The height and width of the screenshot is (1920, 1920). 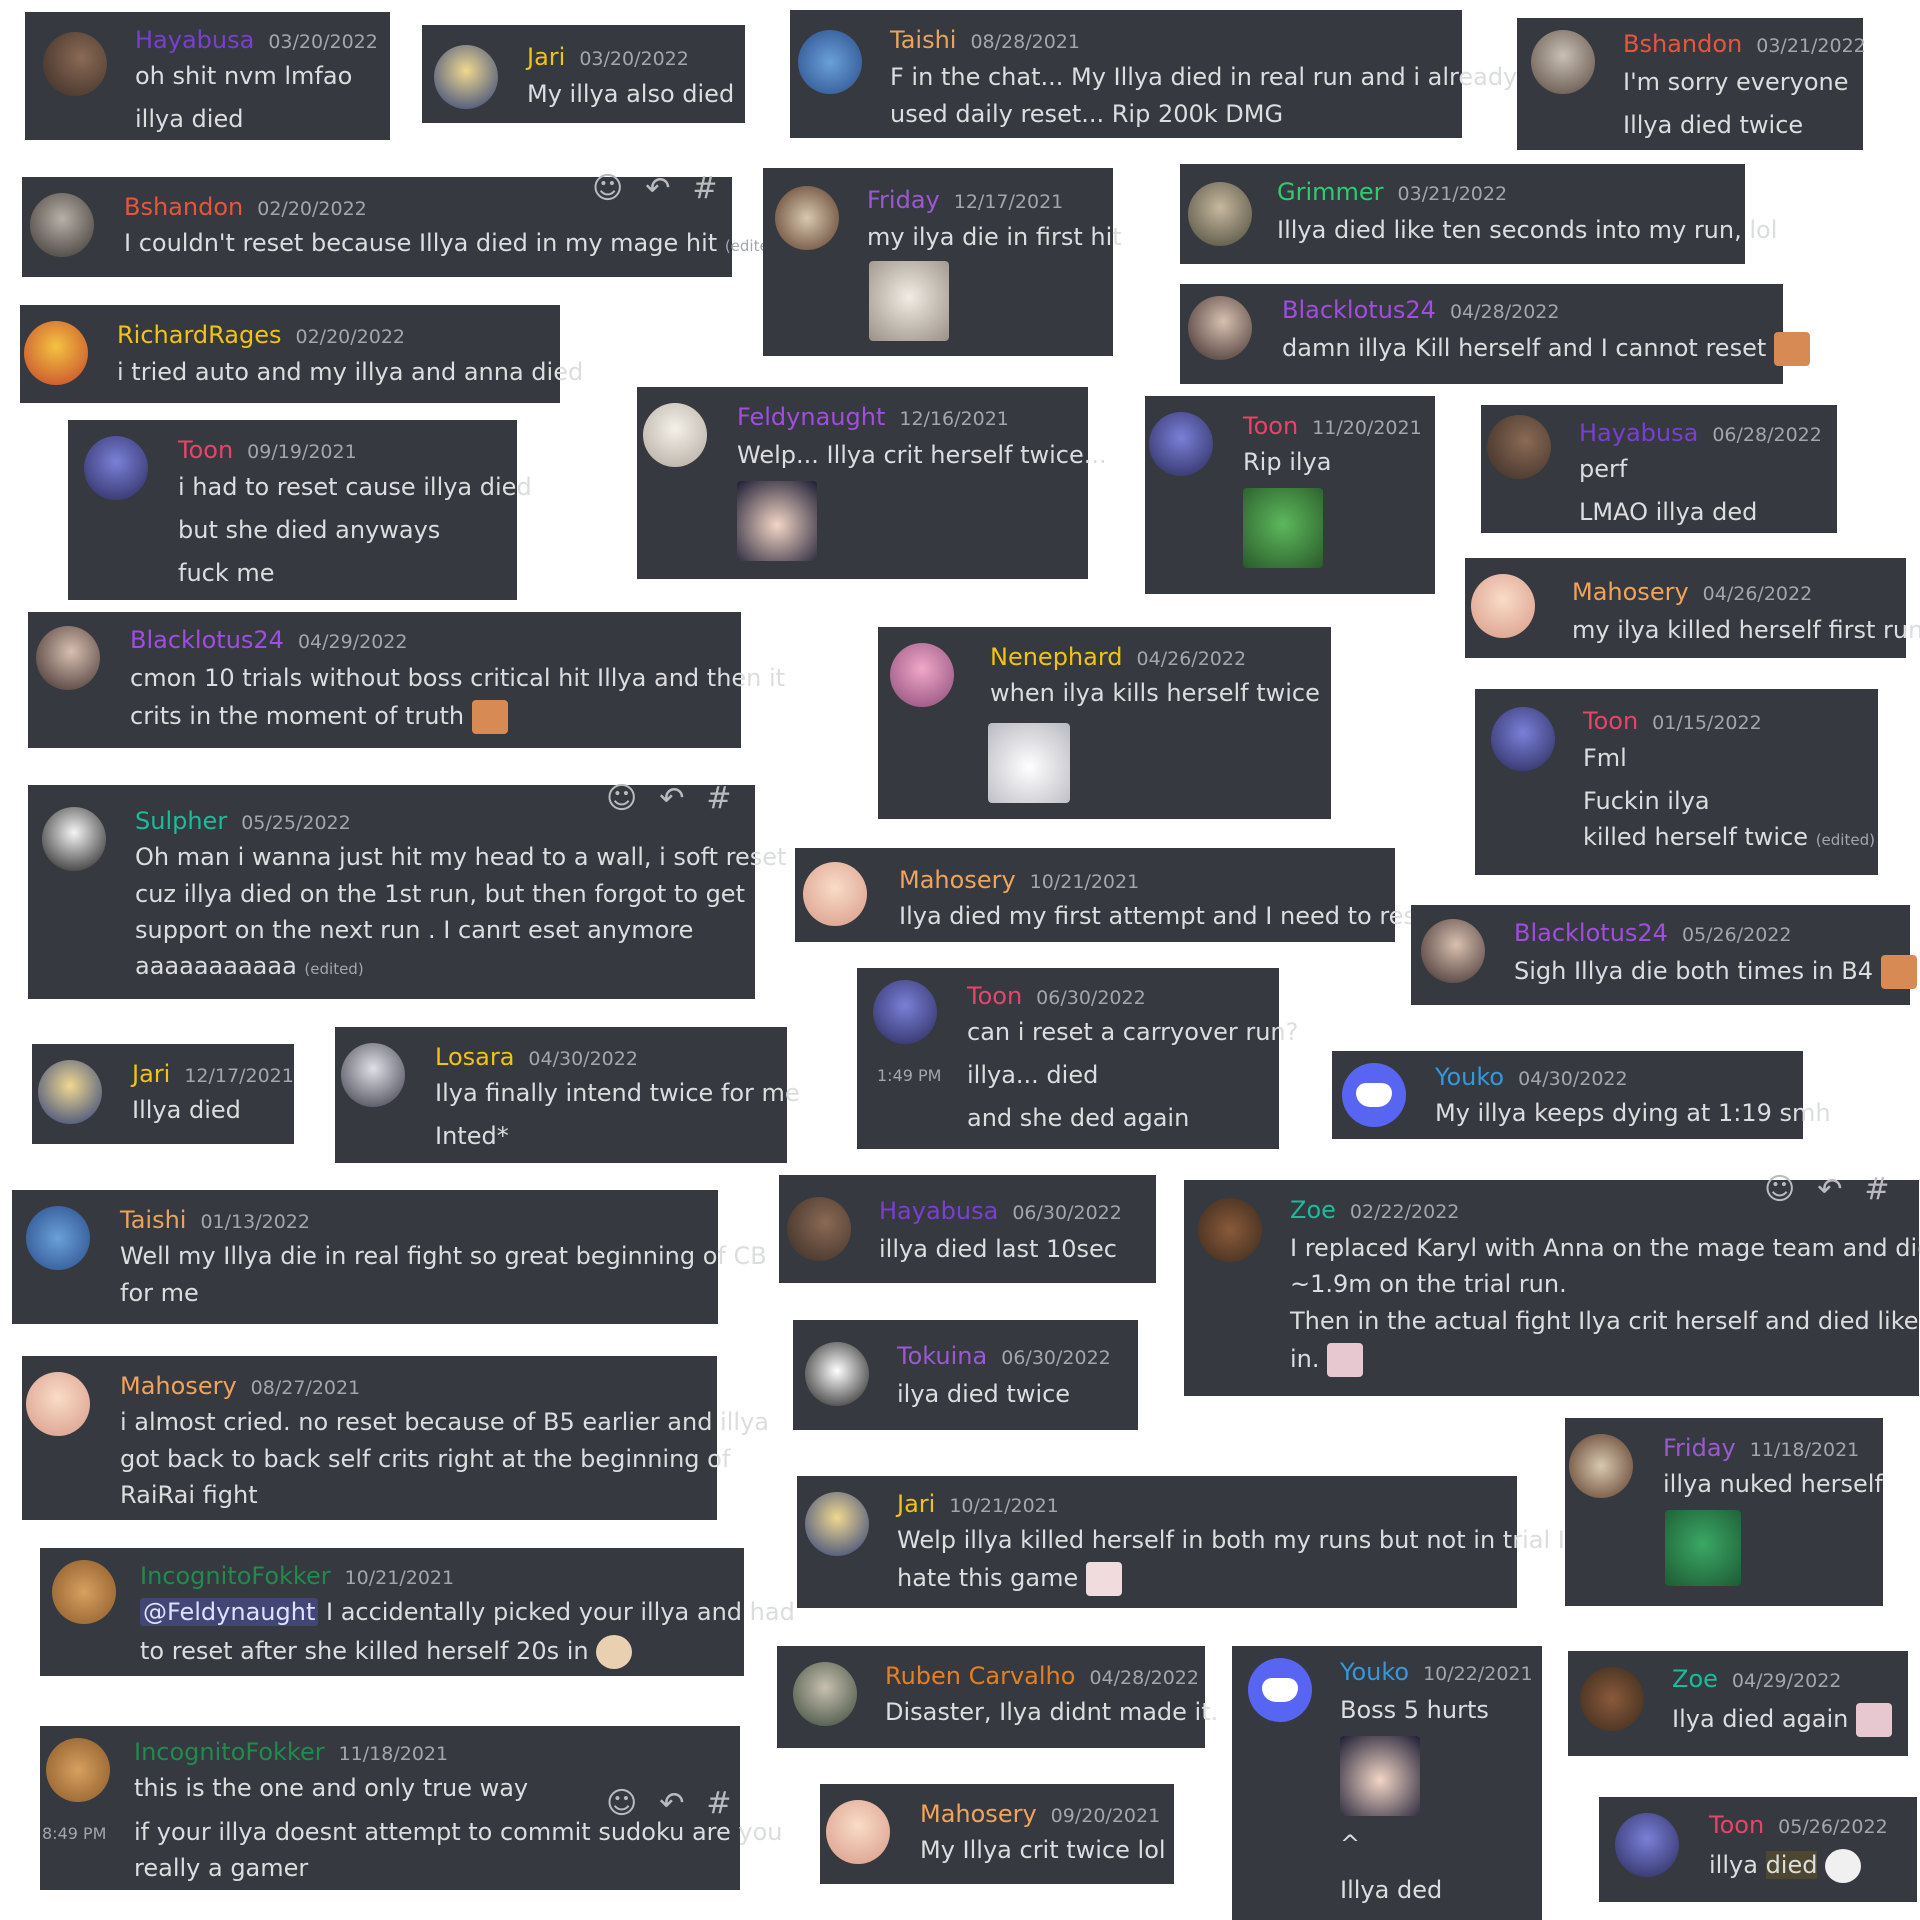 What do you see at coordinates (942, 1356) in the screenshot?
I see `username: Tokuina` at bounding box center [942, 1356].